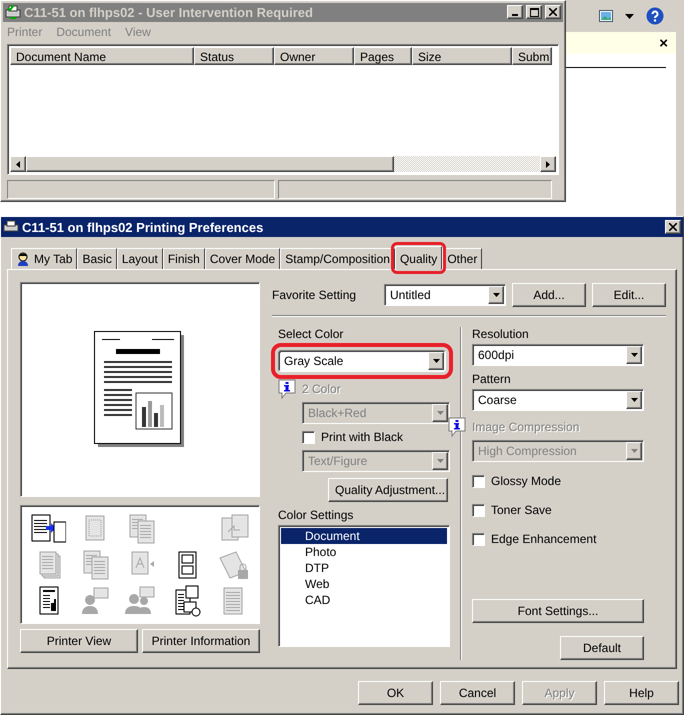 This screenshot has height=715, width=684. What do you see at coordinates (201, 641) in the screenshot?
I see `preview-button: Printer Information` at bounding box center [201, 641].